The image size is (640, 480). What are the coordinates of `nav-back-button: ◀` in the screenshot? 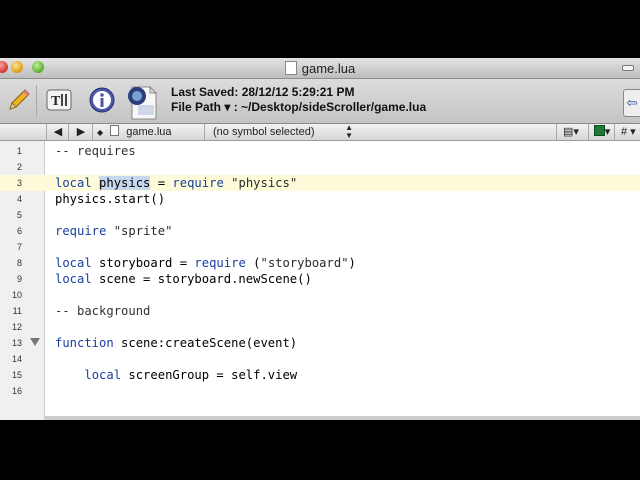 It's located at (57, 132).